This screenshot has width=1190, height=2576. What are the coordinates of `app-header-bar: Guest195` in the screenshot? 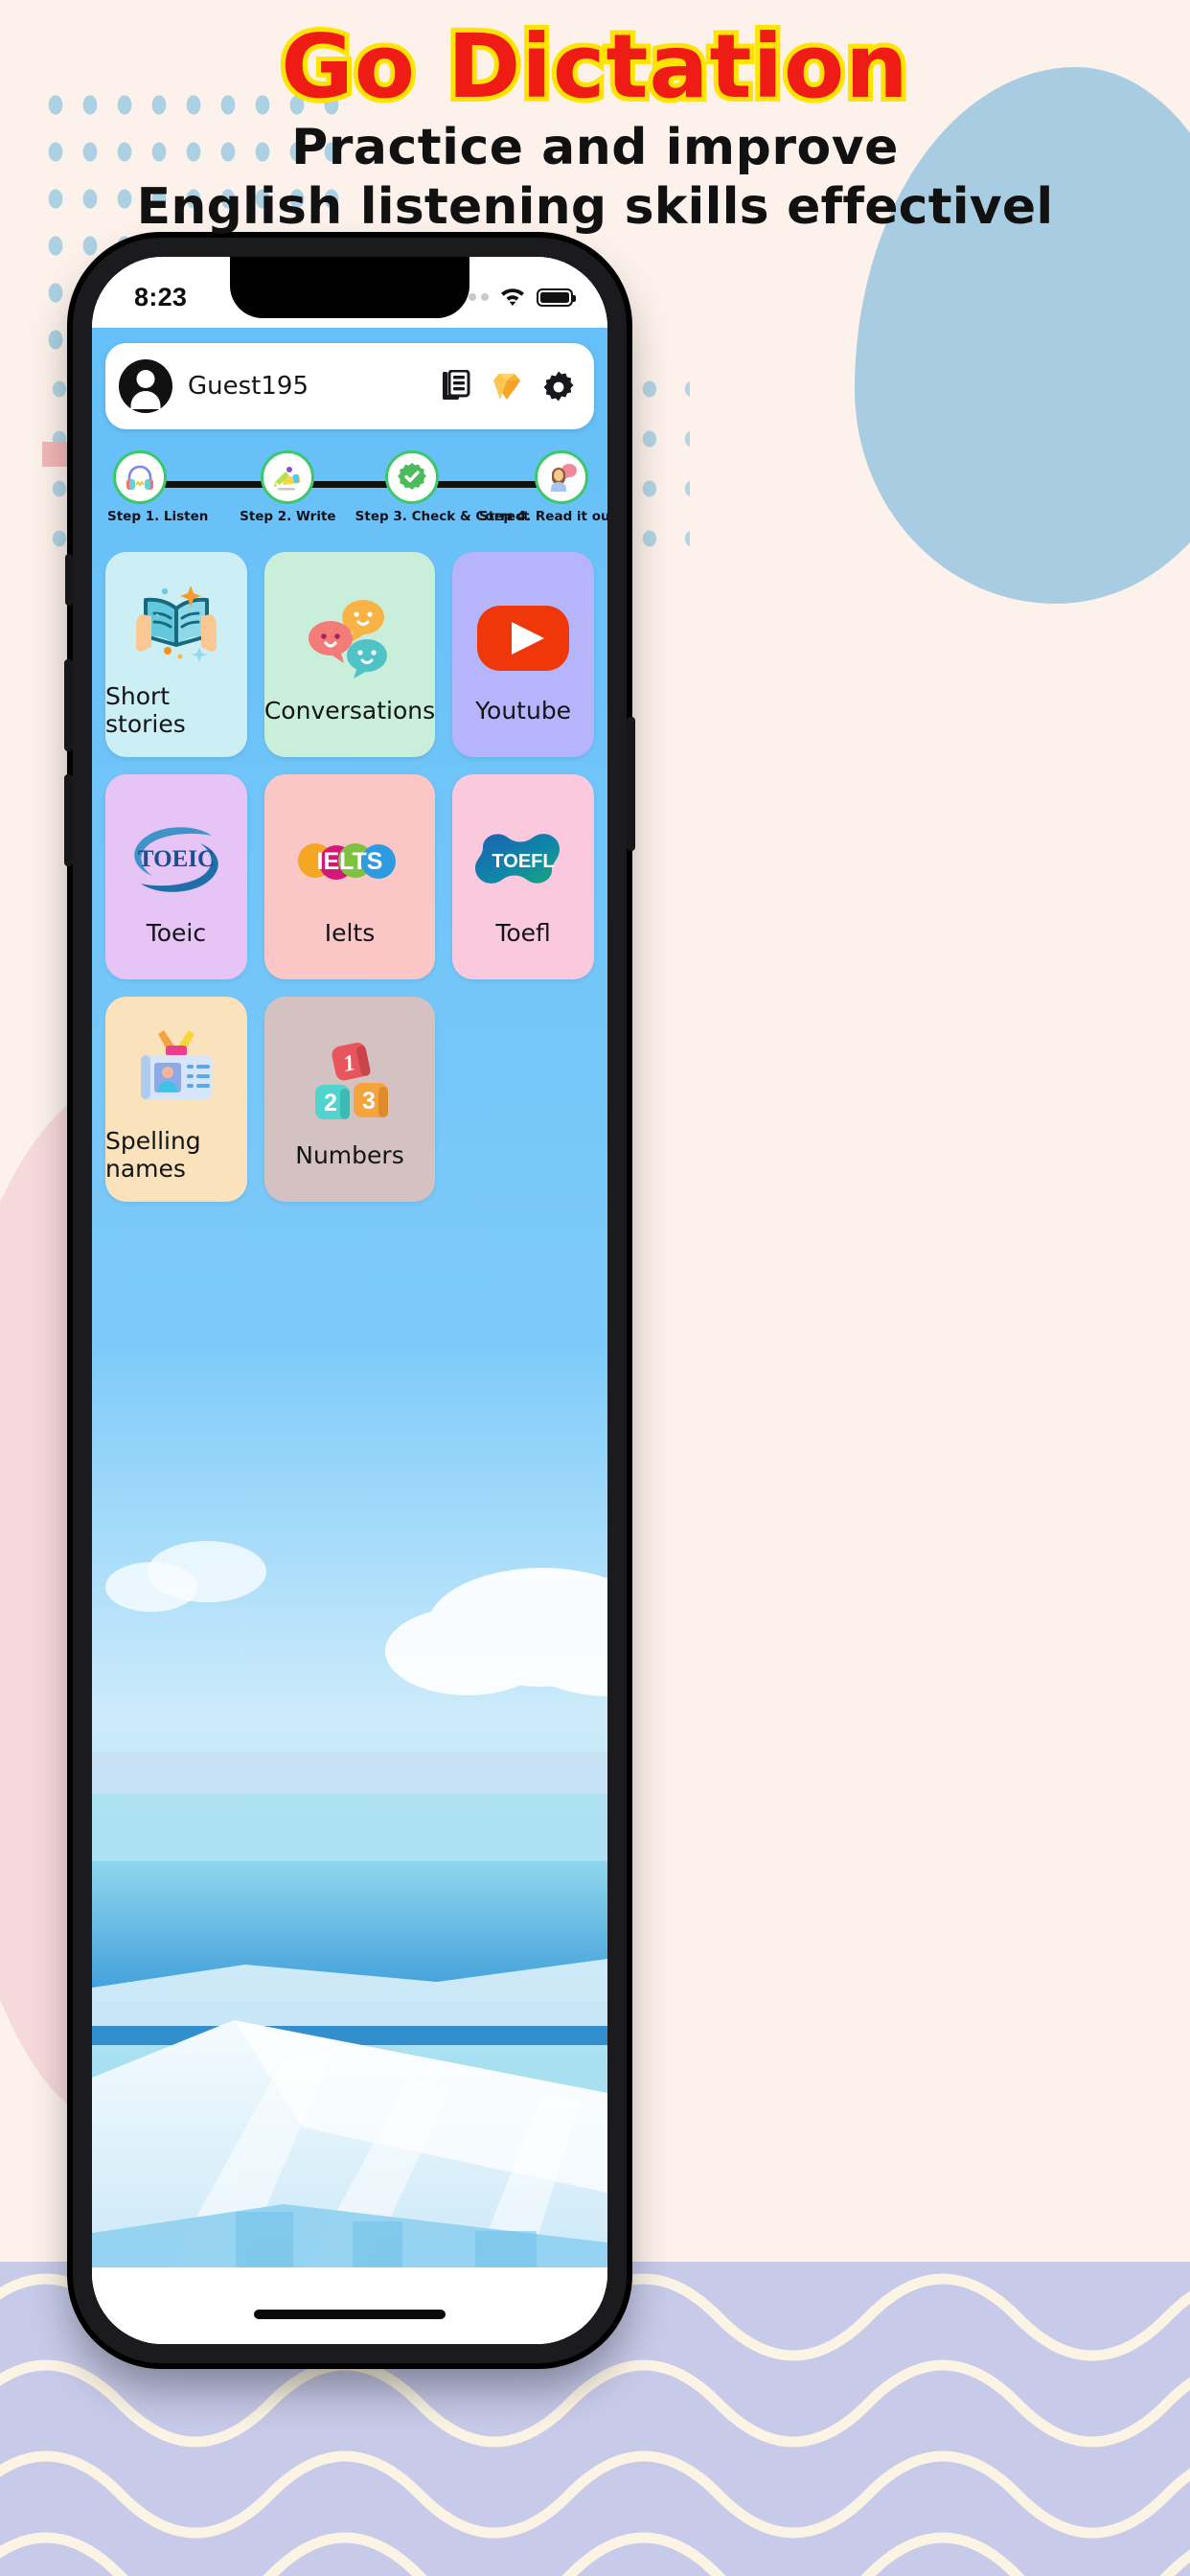 It's located at (350, 386).